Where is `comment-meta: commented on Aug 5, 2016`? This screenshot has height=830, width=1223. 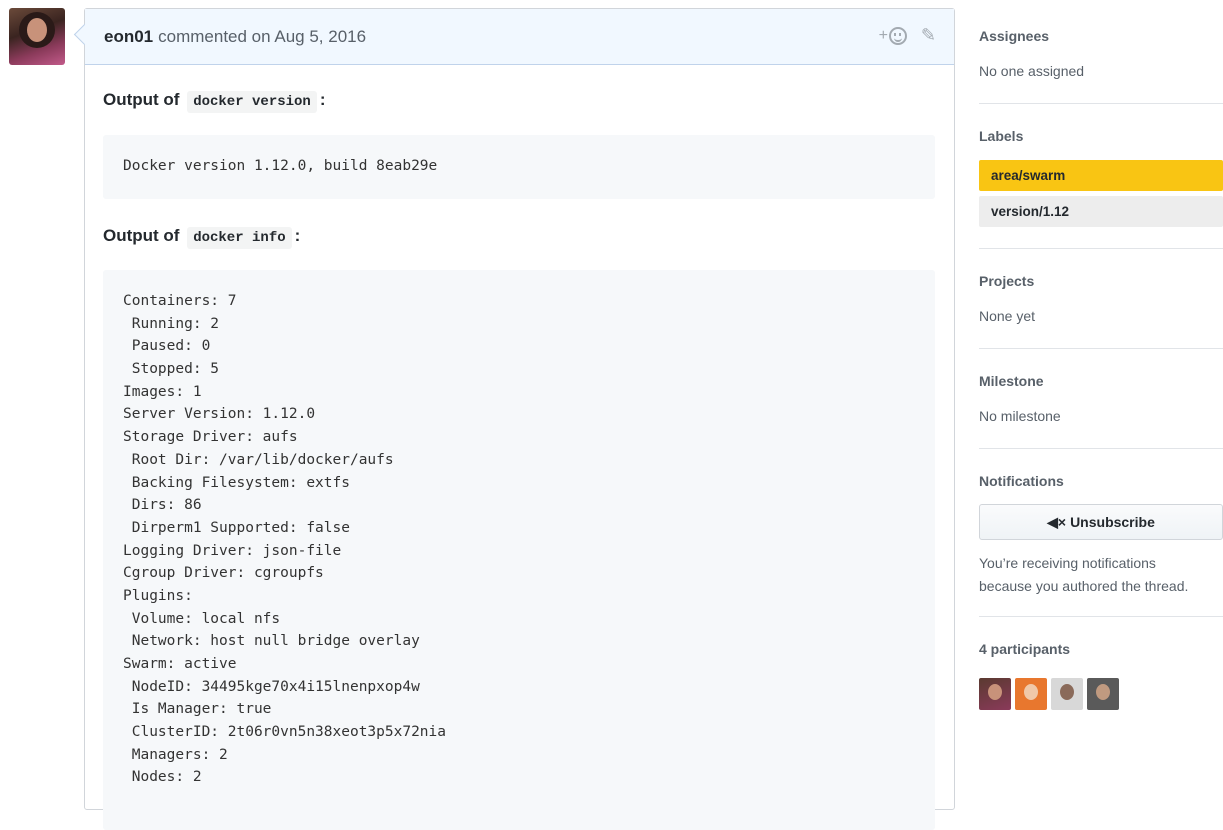 comment-meta: commented on Aug 5, 2016 is located at coordinates (262, 37).